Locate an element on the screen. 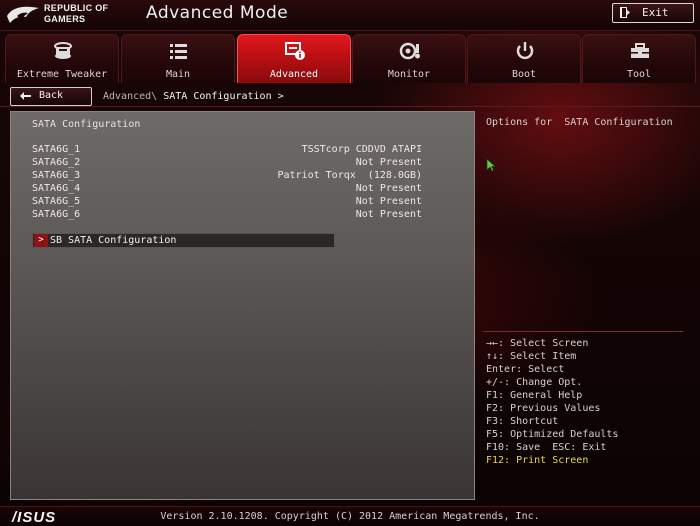 The width and height of the screenshot is (700, 526). port-name: SATA6G_2 is located at coordinates (56, 162).